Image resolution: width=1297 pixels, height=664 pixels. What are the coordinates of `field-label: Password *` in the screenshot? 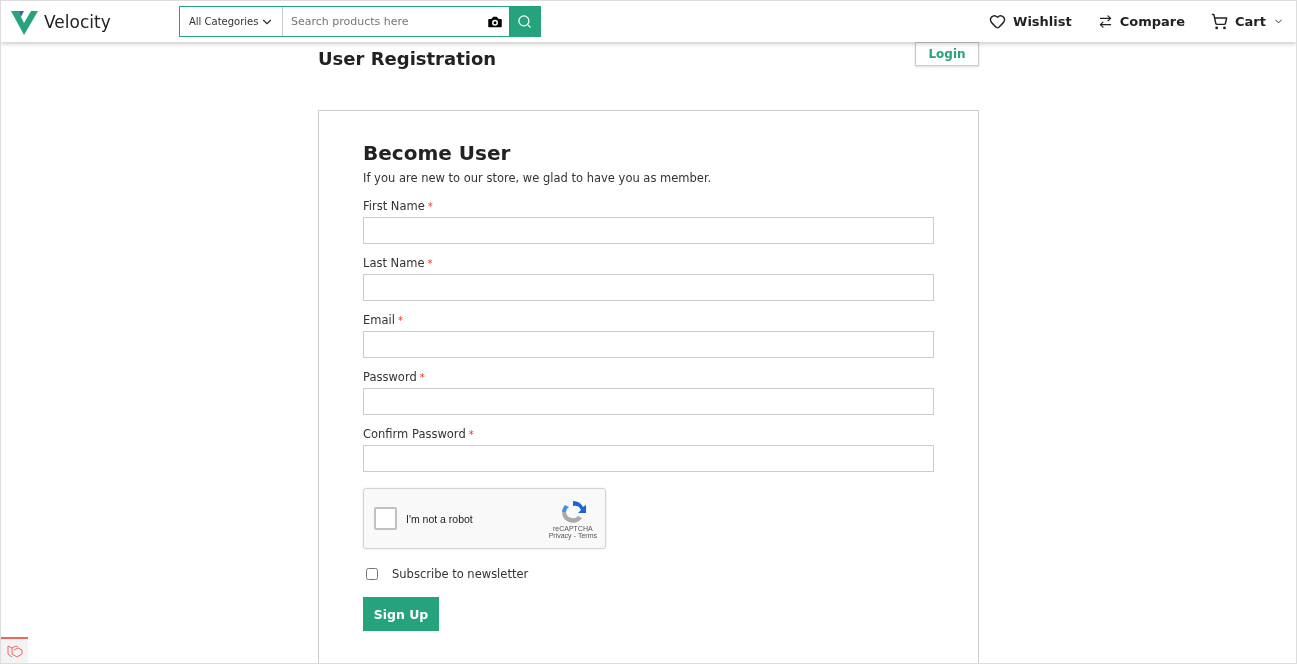 It's located at (394, 377).